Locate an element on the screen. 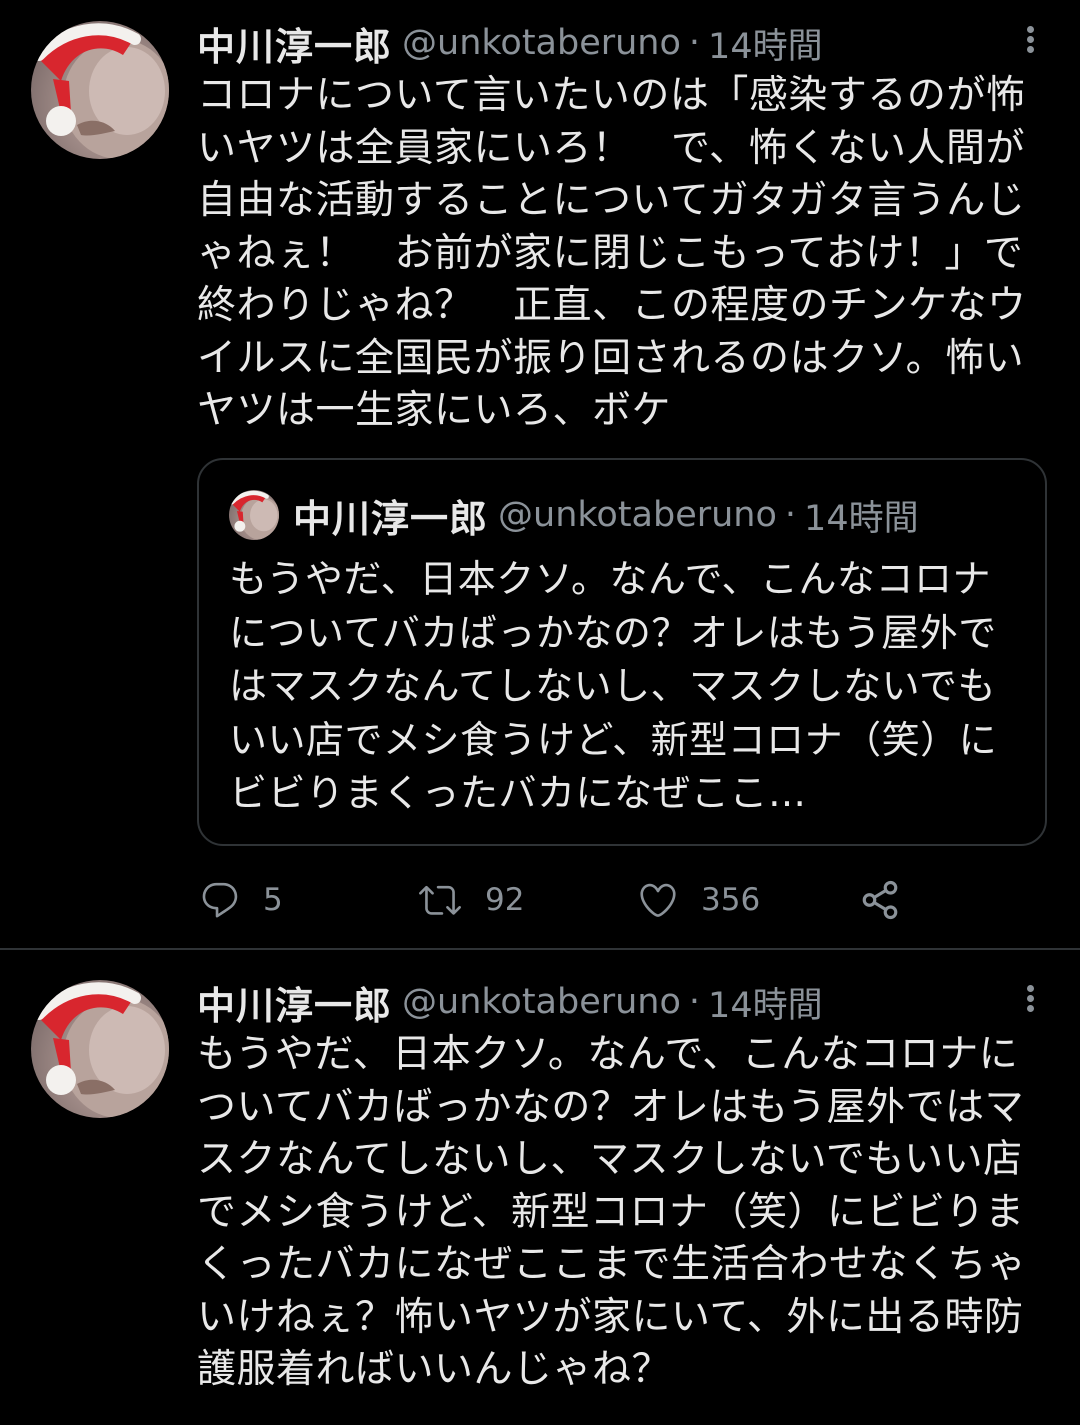 Image resolution: width=1080 pixels, height=1425 pixels. quoted-author-handle: @unkotaberuno is located at coordinates (637, 515).